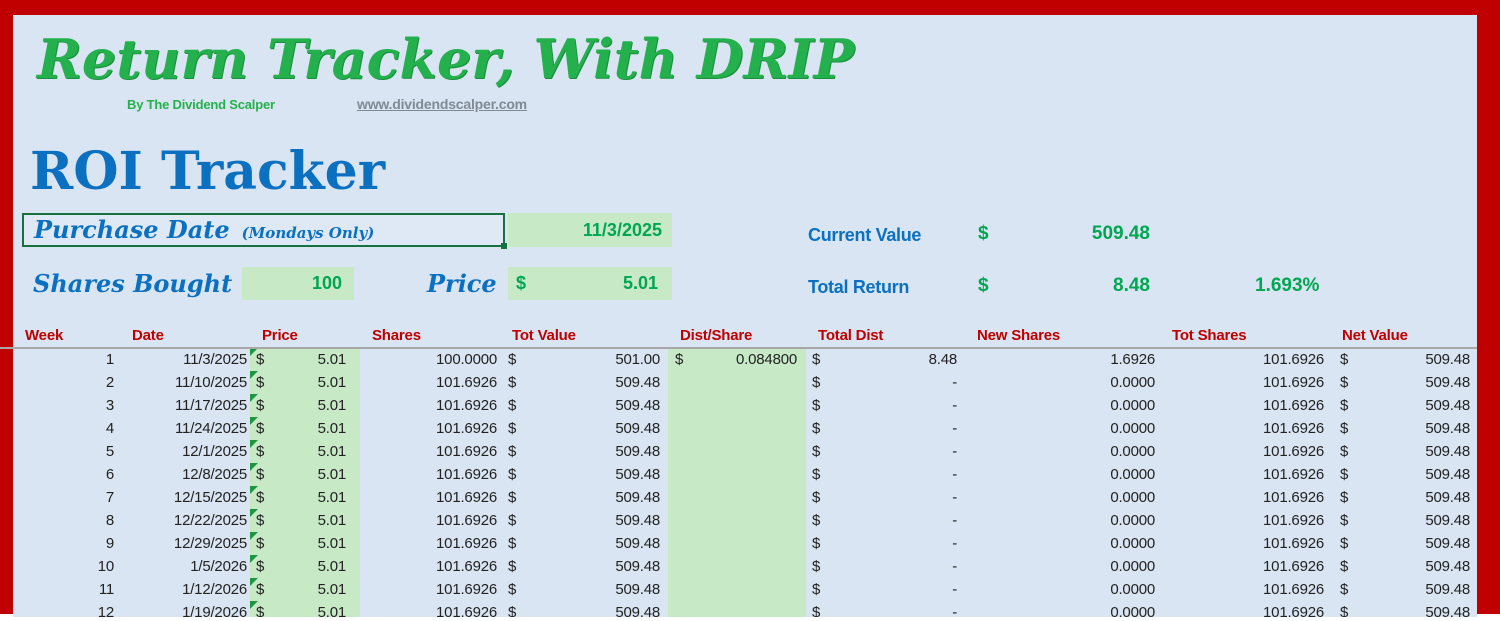 The height and width of the screenshot is (621, 1500). What do you see at coordinates (185, 474) in the screenshot?
I see `cell-date: 12/8/2025` at bounding box center [185, 474].